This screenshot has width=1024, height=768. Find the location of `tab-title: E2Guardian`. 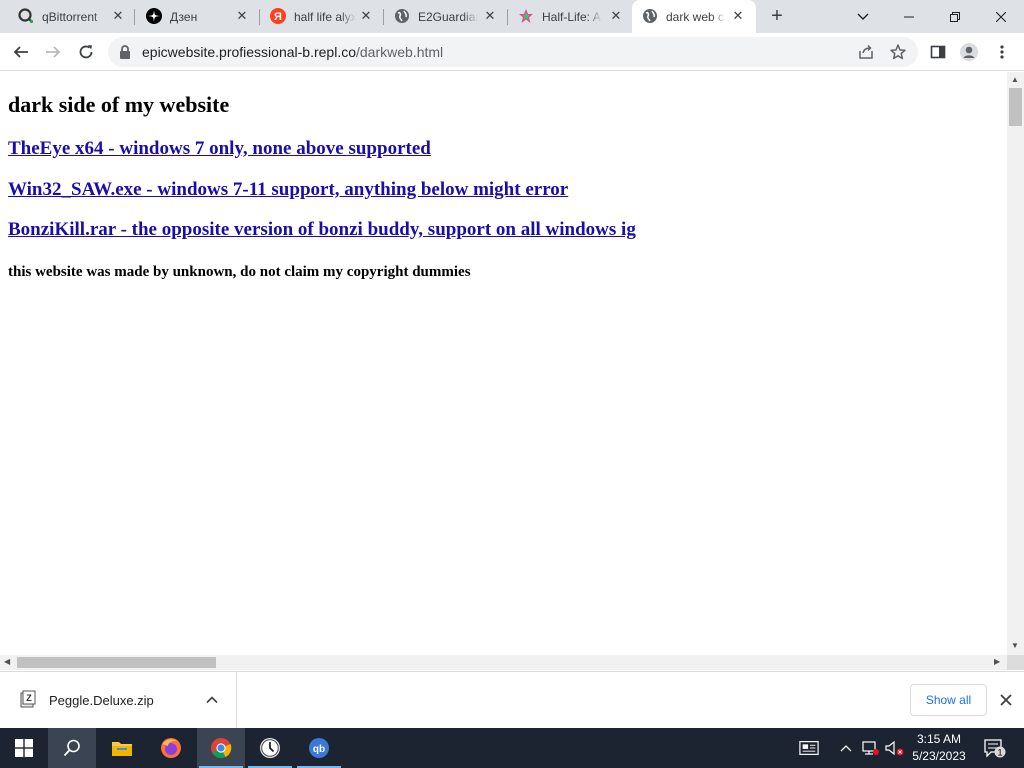

tab-title: E2Guardian is located at coordinates (448, 17).